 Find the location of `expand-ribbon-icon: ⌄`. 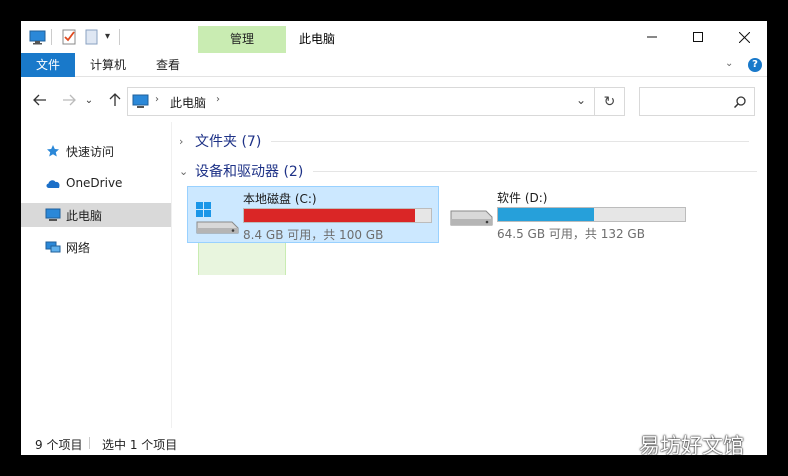

expand-ribbon-icon: ⌄ is located at coordinates (729, 63).